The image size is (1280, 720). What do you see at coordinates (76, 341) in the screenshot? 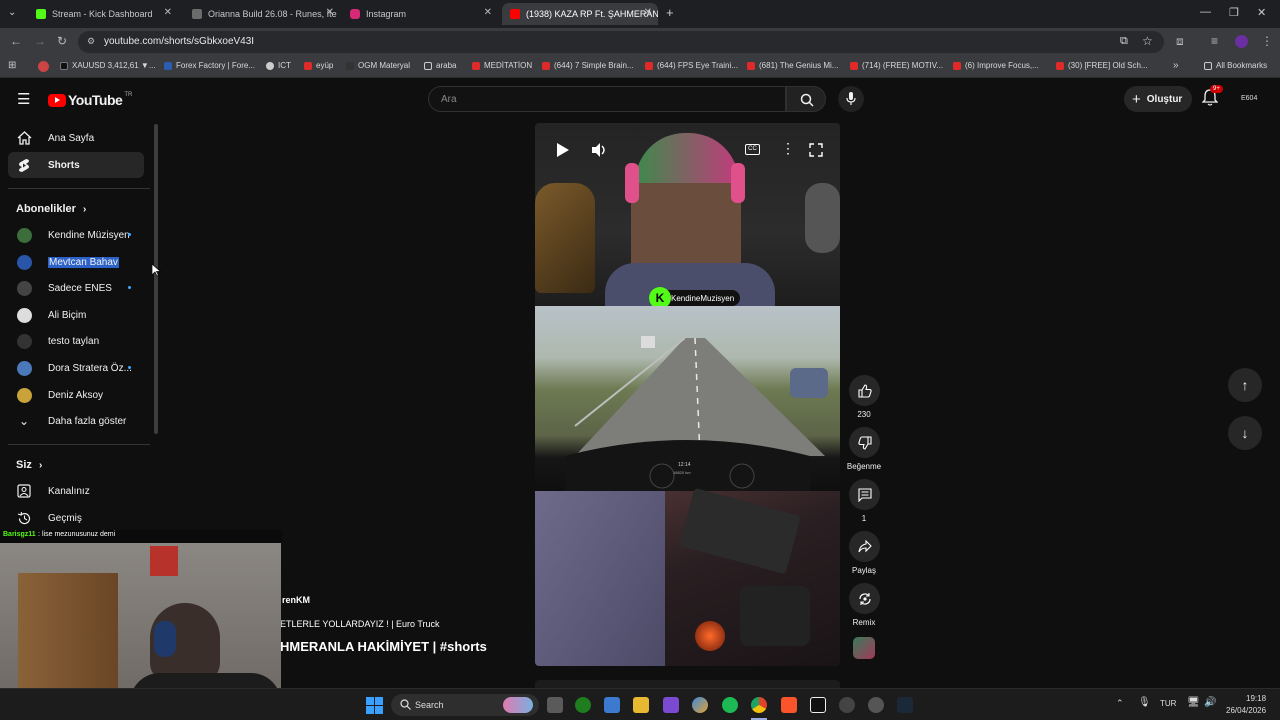
I see `sidebar-channel-testo-taylan: testo taylan` at bounding box center [76, 341].